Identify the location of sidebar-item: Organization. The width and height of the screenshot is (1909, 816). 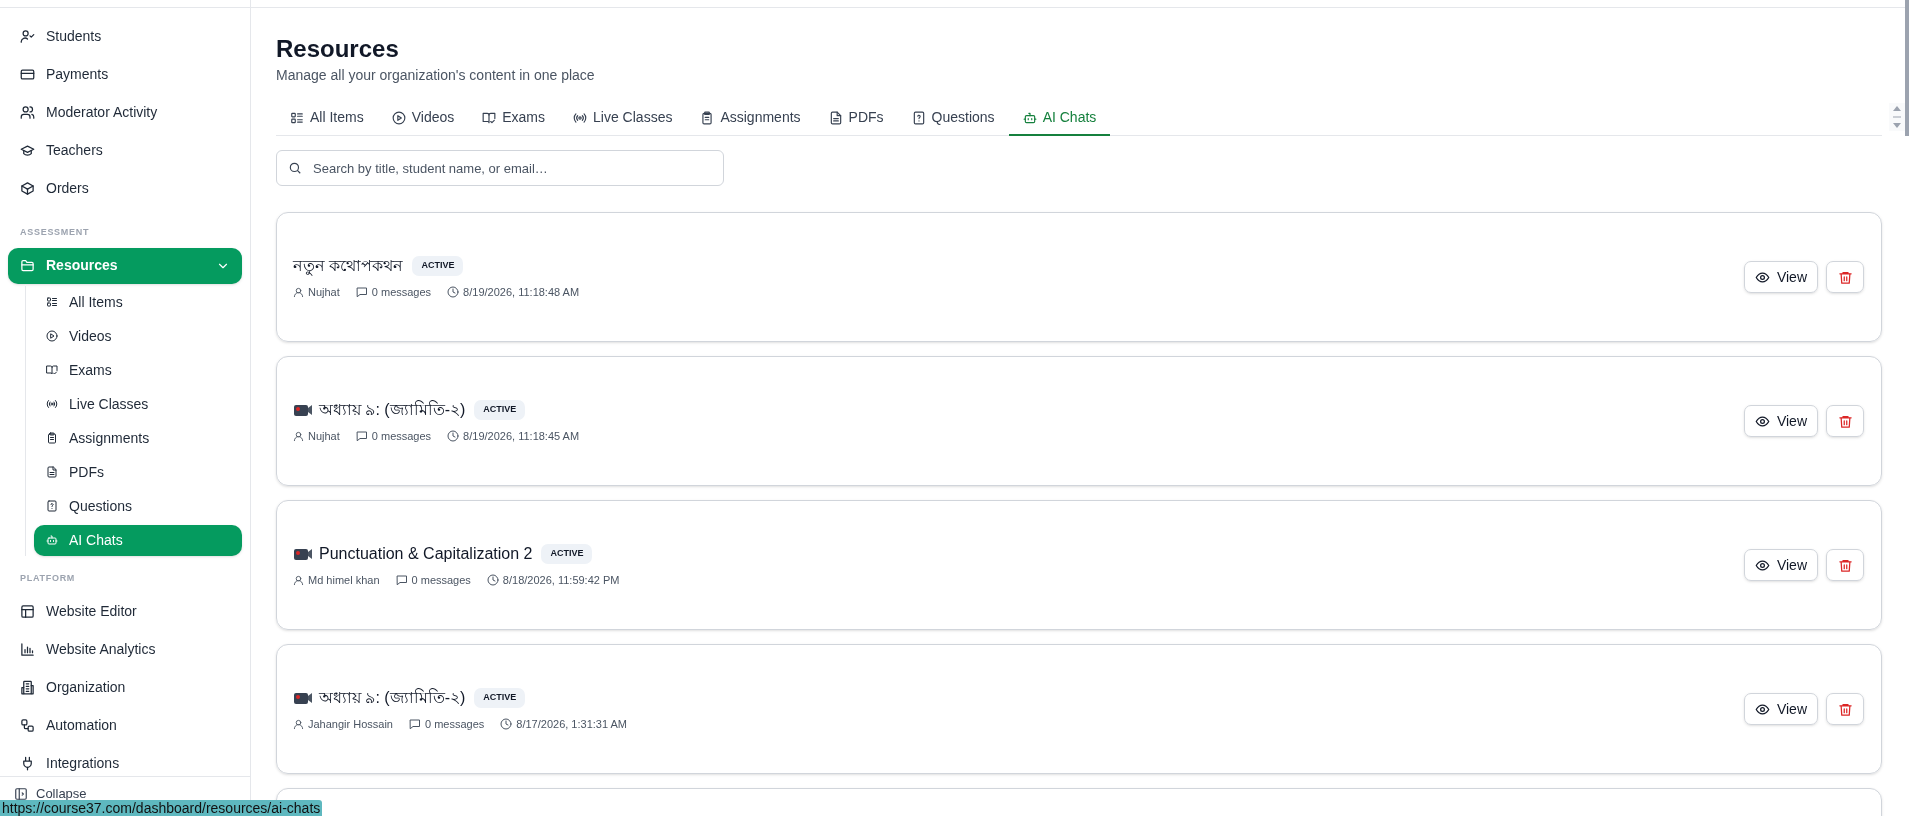
(125, 687).